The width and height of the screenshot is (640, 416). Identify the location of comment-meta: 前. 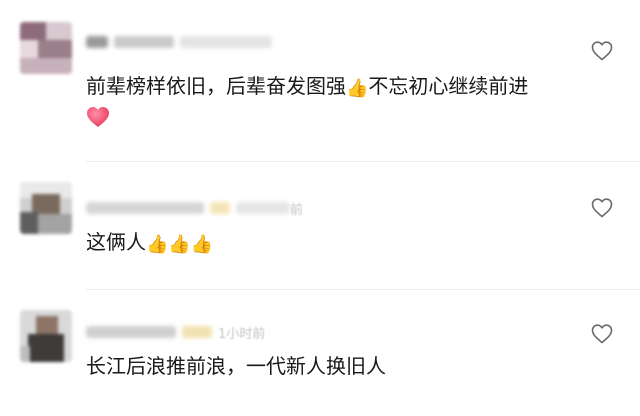
(194, 208).